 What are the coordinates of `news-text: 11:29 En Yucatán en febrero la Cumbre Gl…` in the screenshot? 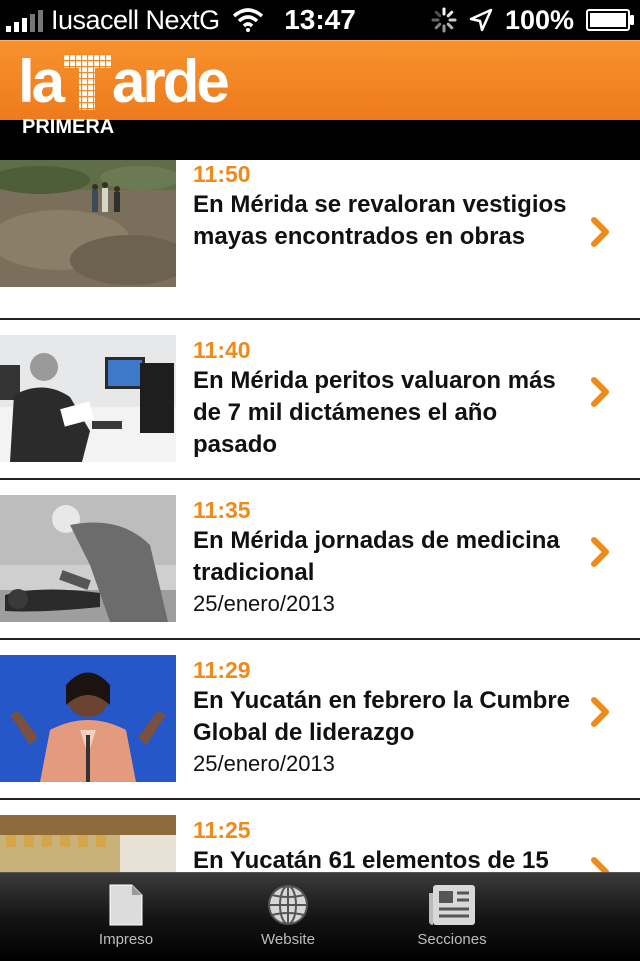 It's located at (386, 709).